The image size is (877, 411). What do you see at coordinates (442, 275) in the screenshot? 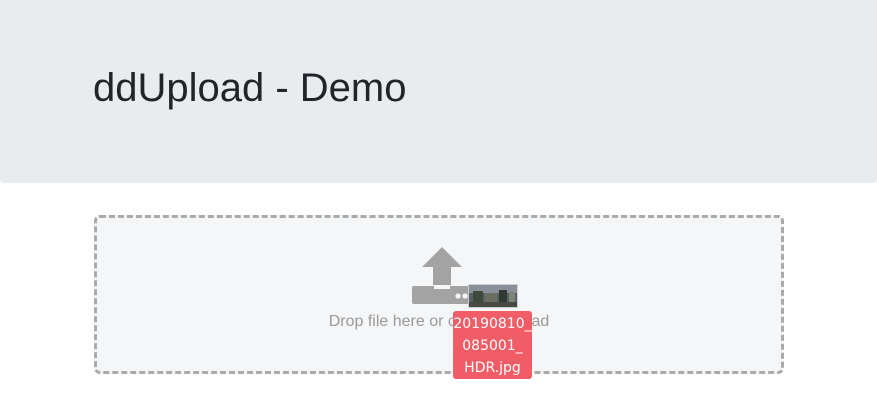
I see `upload-icon` at bounding box center [442, 275].